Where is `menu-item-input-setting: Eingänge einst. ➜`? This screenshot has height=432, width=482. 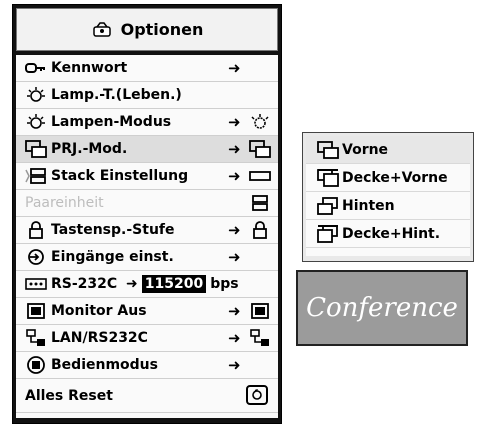
menu-item-input-setting: Eingänge einst. ➜ is located at coordinates (147, 257).